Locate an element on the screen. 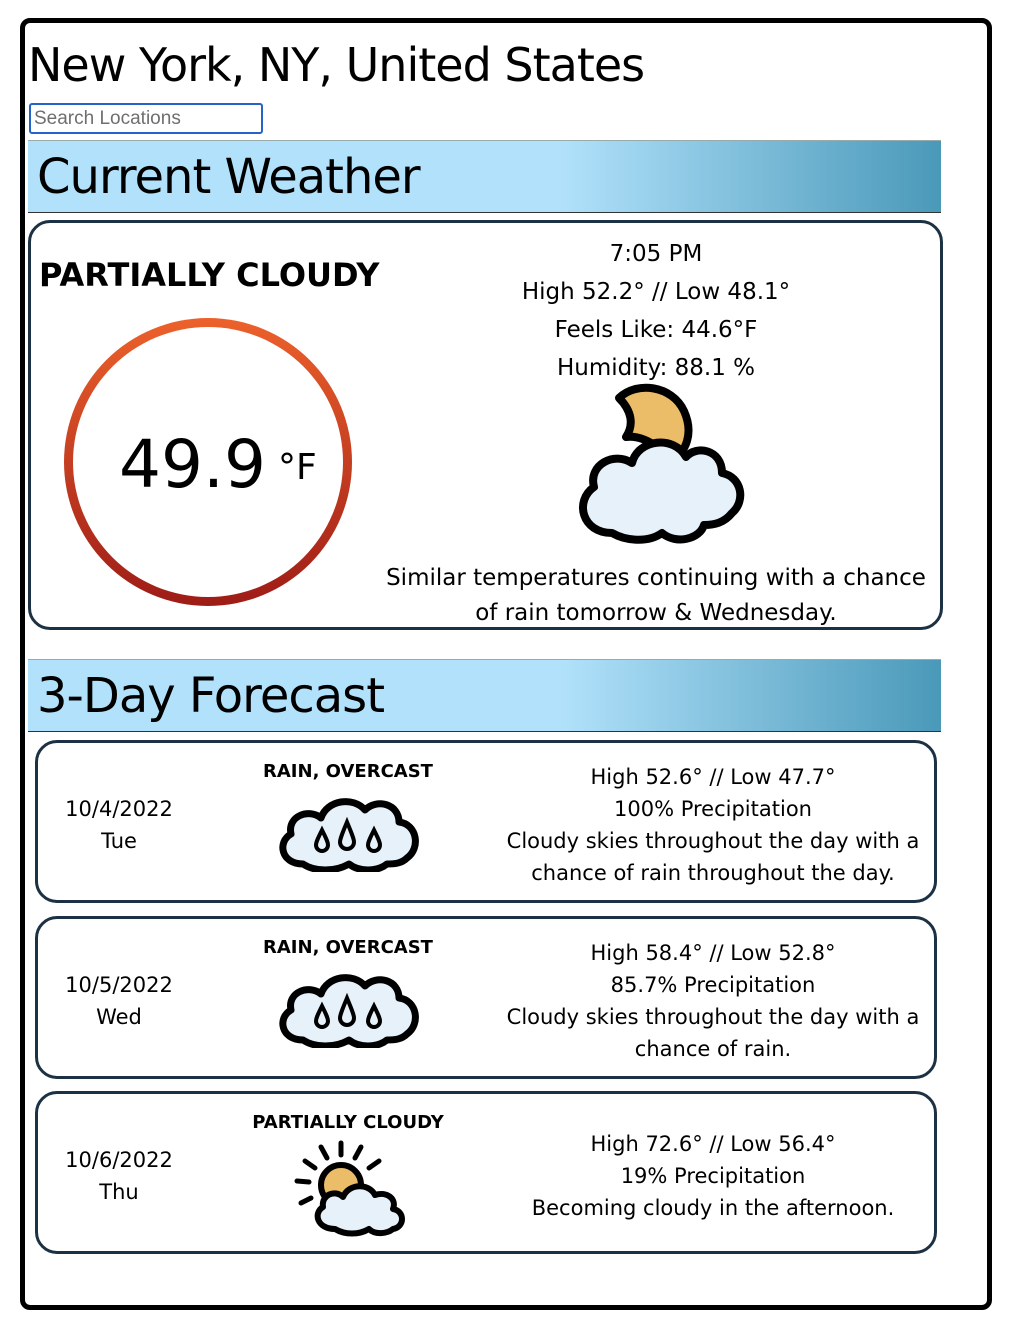 Image resolution: width=1024 pixels, height=1336 pixels. forecast-date: 10/5/2022 is located at coordinates (119, 985).